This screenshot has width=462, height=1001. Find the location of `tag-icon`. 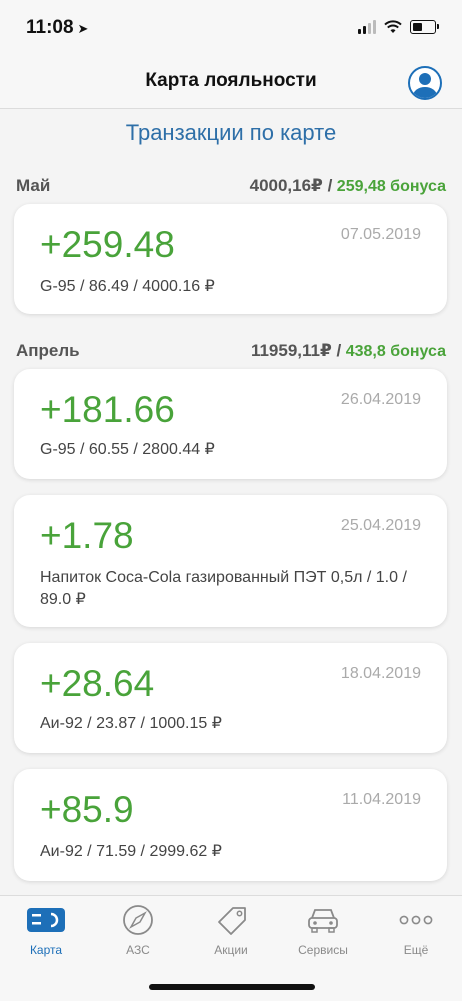

tag-icon is located at coordinates (232, 921).